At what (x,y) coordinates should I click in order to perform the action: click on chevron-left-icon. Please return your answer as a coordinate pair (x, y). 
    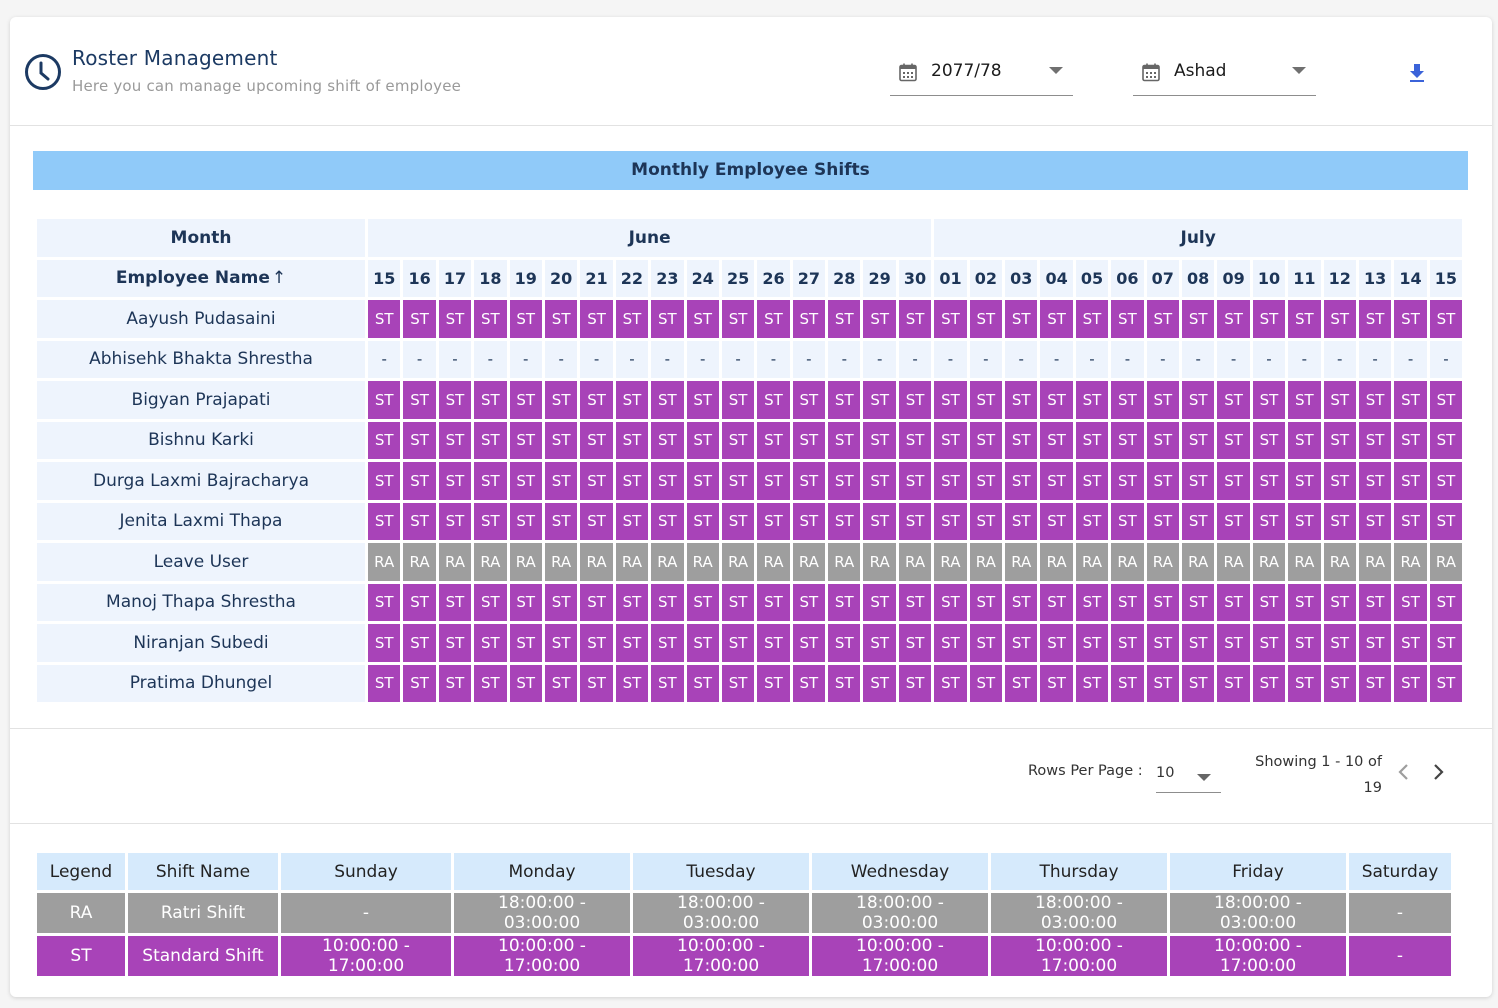
    Looking at the image, I should click on (1404, 772).